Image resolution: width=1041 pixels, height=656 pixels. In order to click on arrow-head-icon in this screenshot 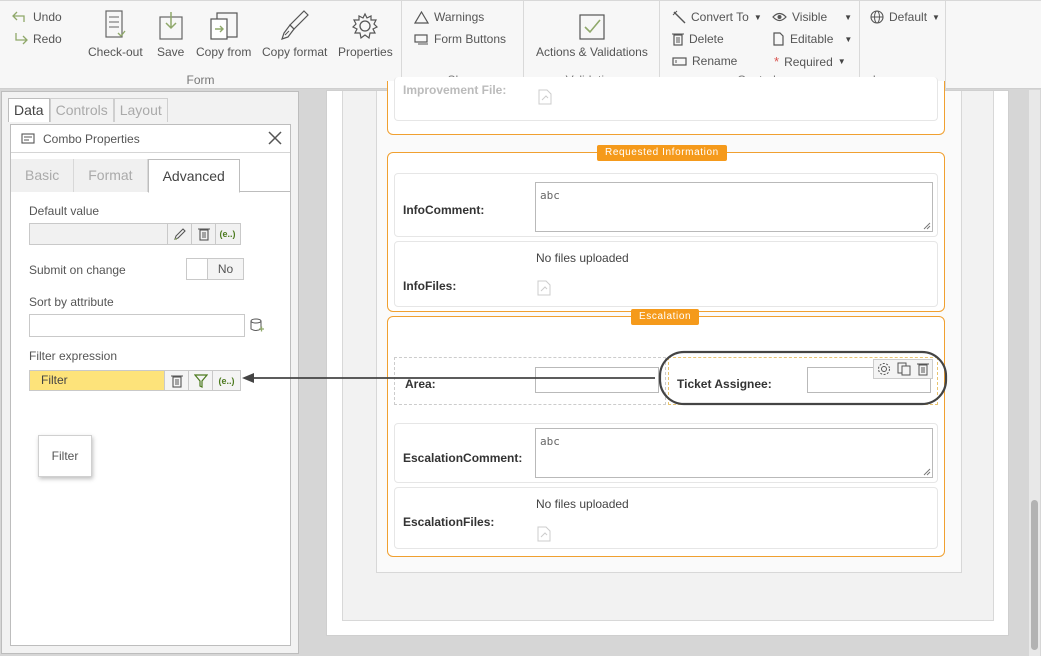, I will do `click(248, 378)`.